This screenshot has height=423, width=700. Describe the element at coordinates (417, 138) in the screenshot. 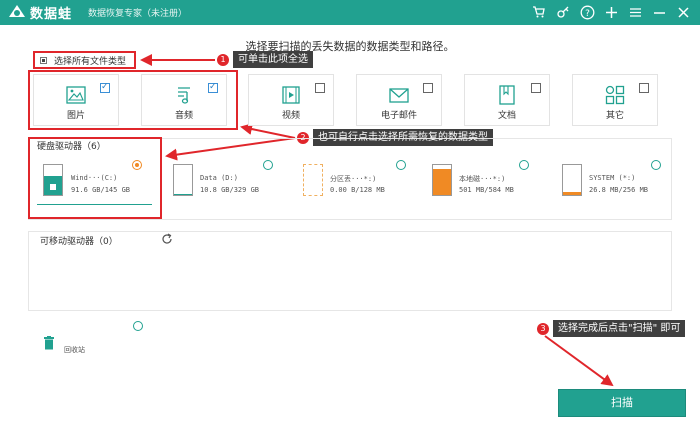

I see `hard-drives-panel-border` at that location.